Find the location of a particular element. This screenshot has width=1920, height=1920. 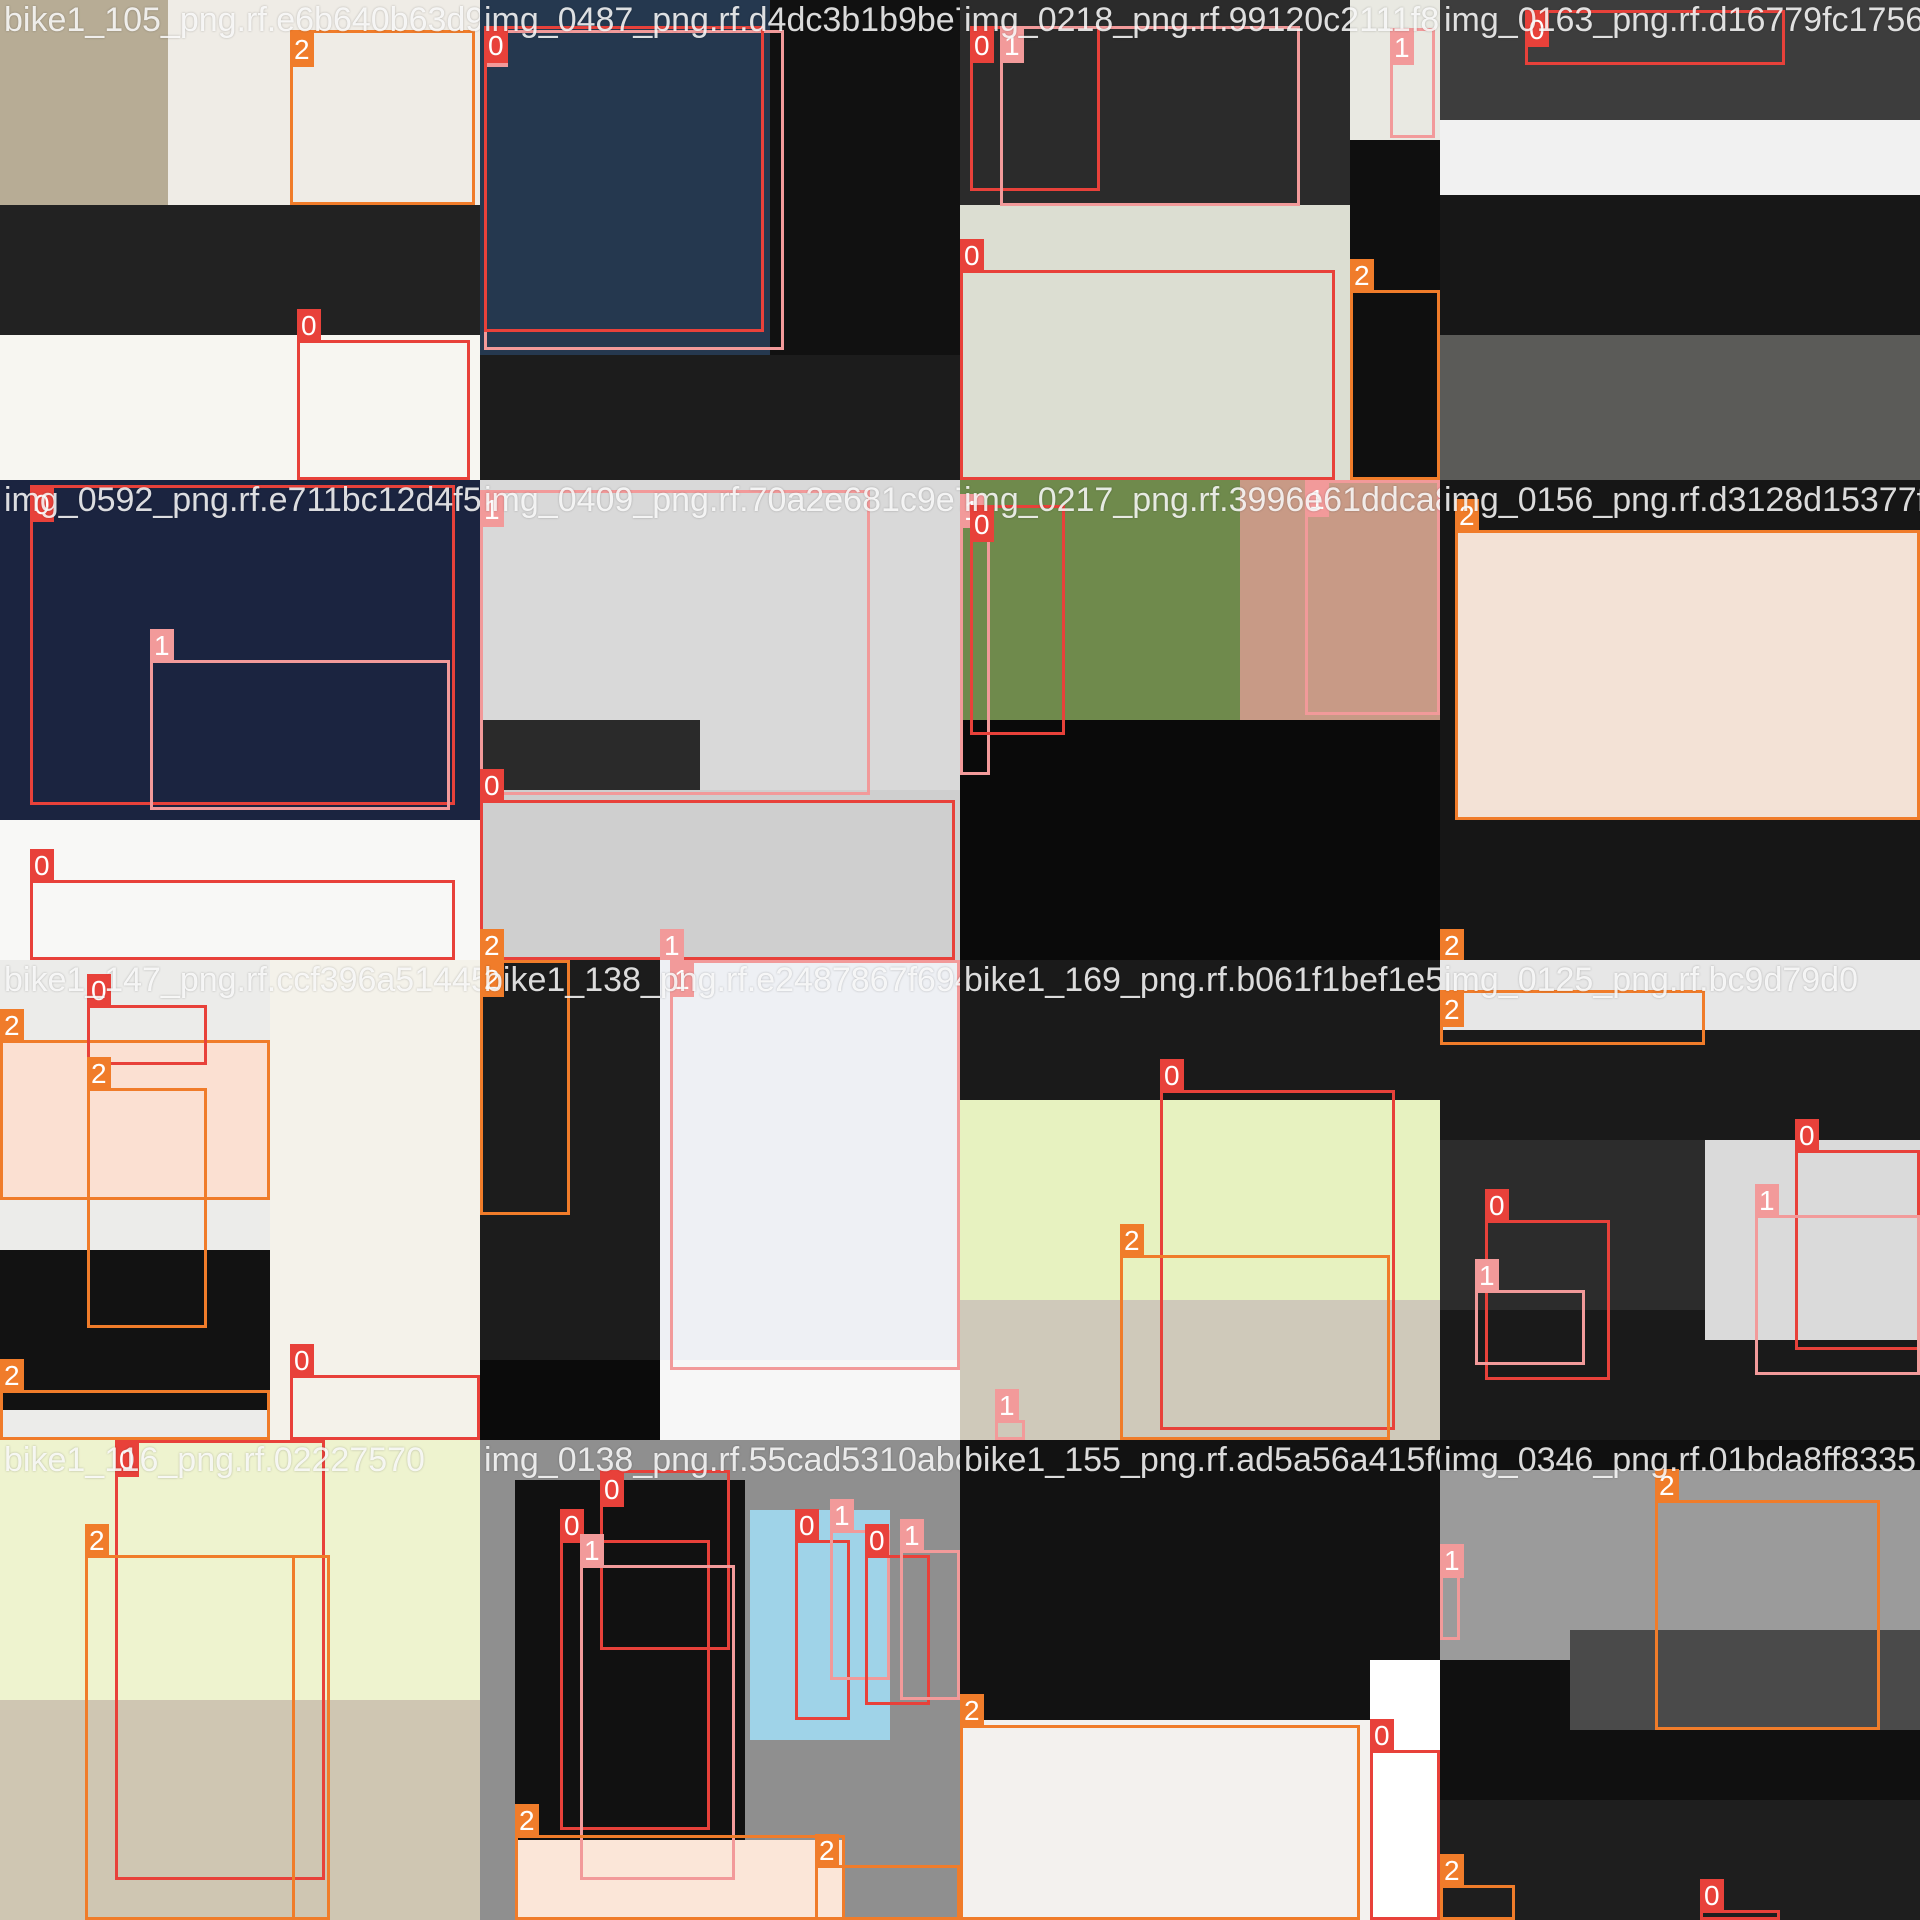

tile-filename: img_0156_png.rf.d3128d15377f6 is located at coordinates (1682, 500).